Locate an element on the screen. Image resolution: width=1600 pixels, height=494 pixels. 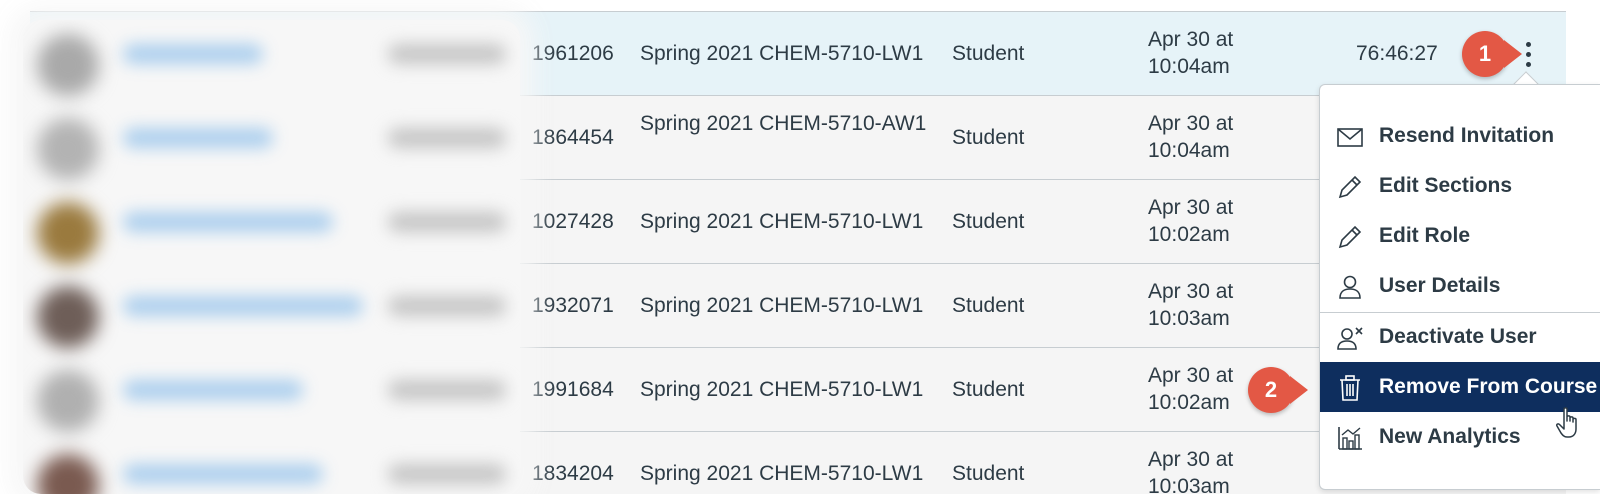
menu-item-label: Remove From Course is located at coordinates (1488, 386).